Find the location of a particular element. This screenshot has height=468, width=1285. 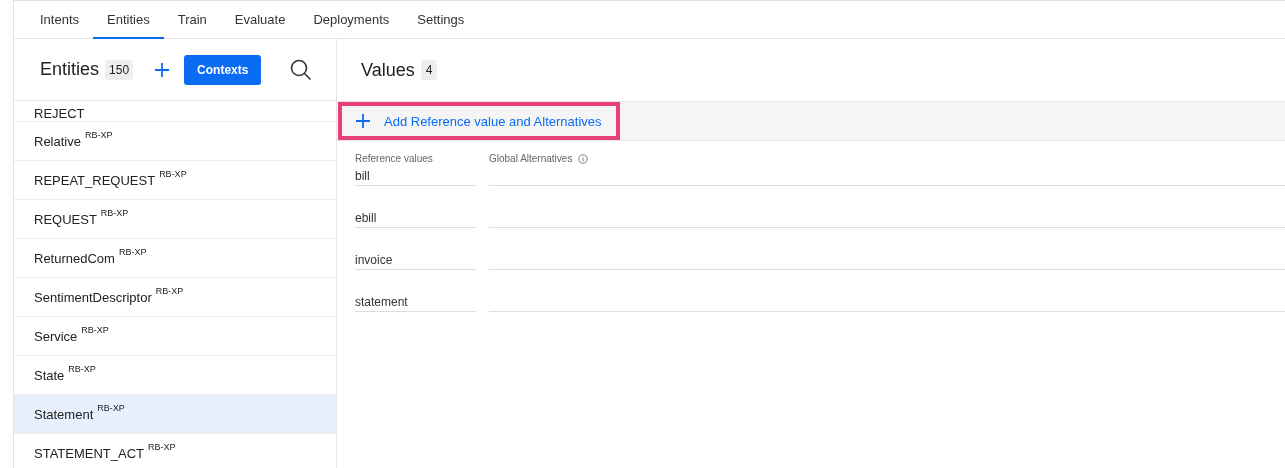

count-badge: 150 is located at coordinates (119, 69).